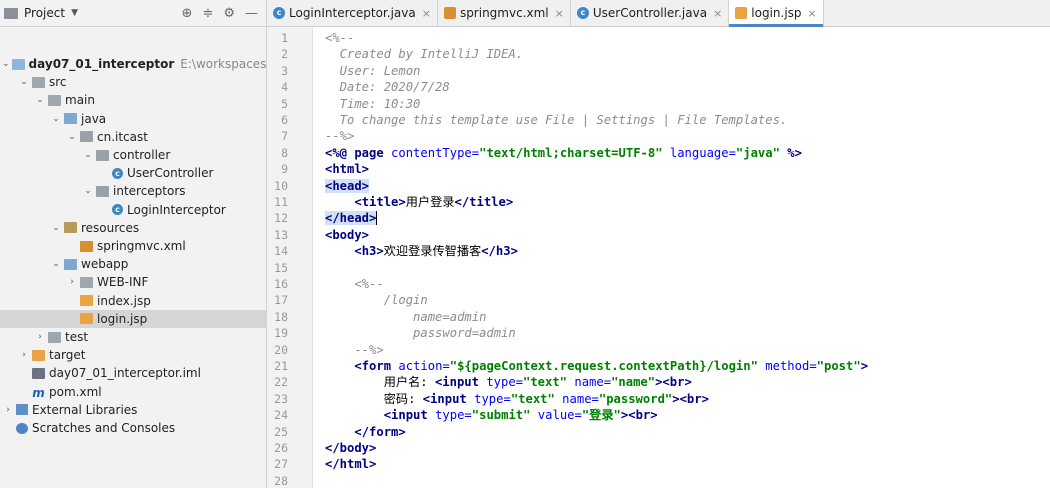  Describe the element at coordinates (133, 282) in the screenshot. I see `tree-item: › WEB-INF` at that location.